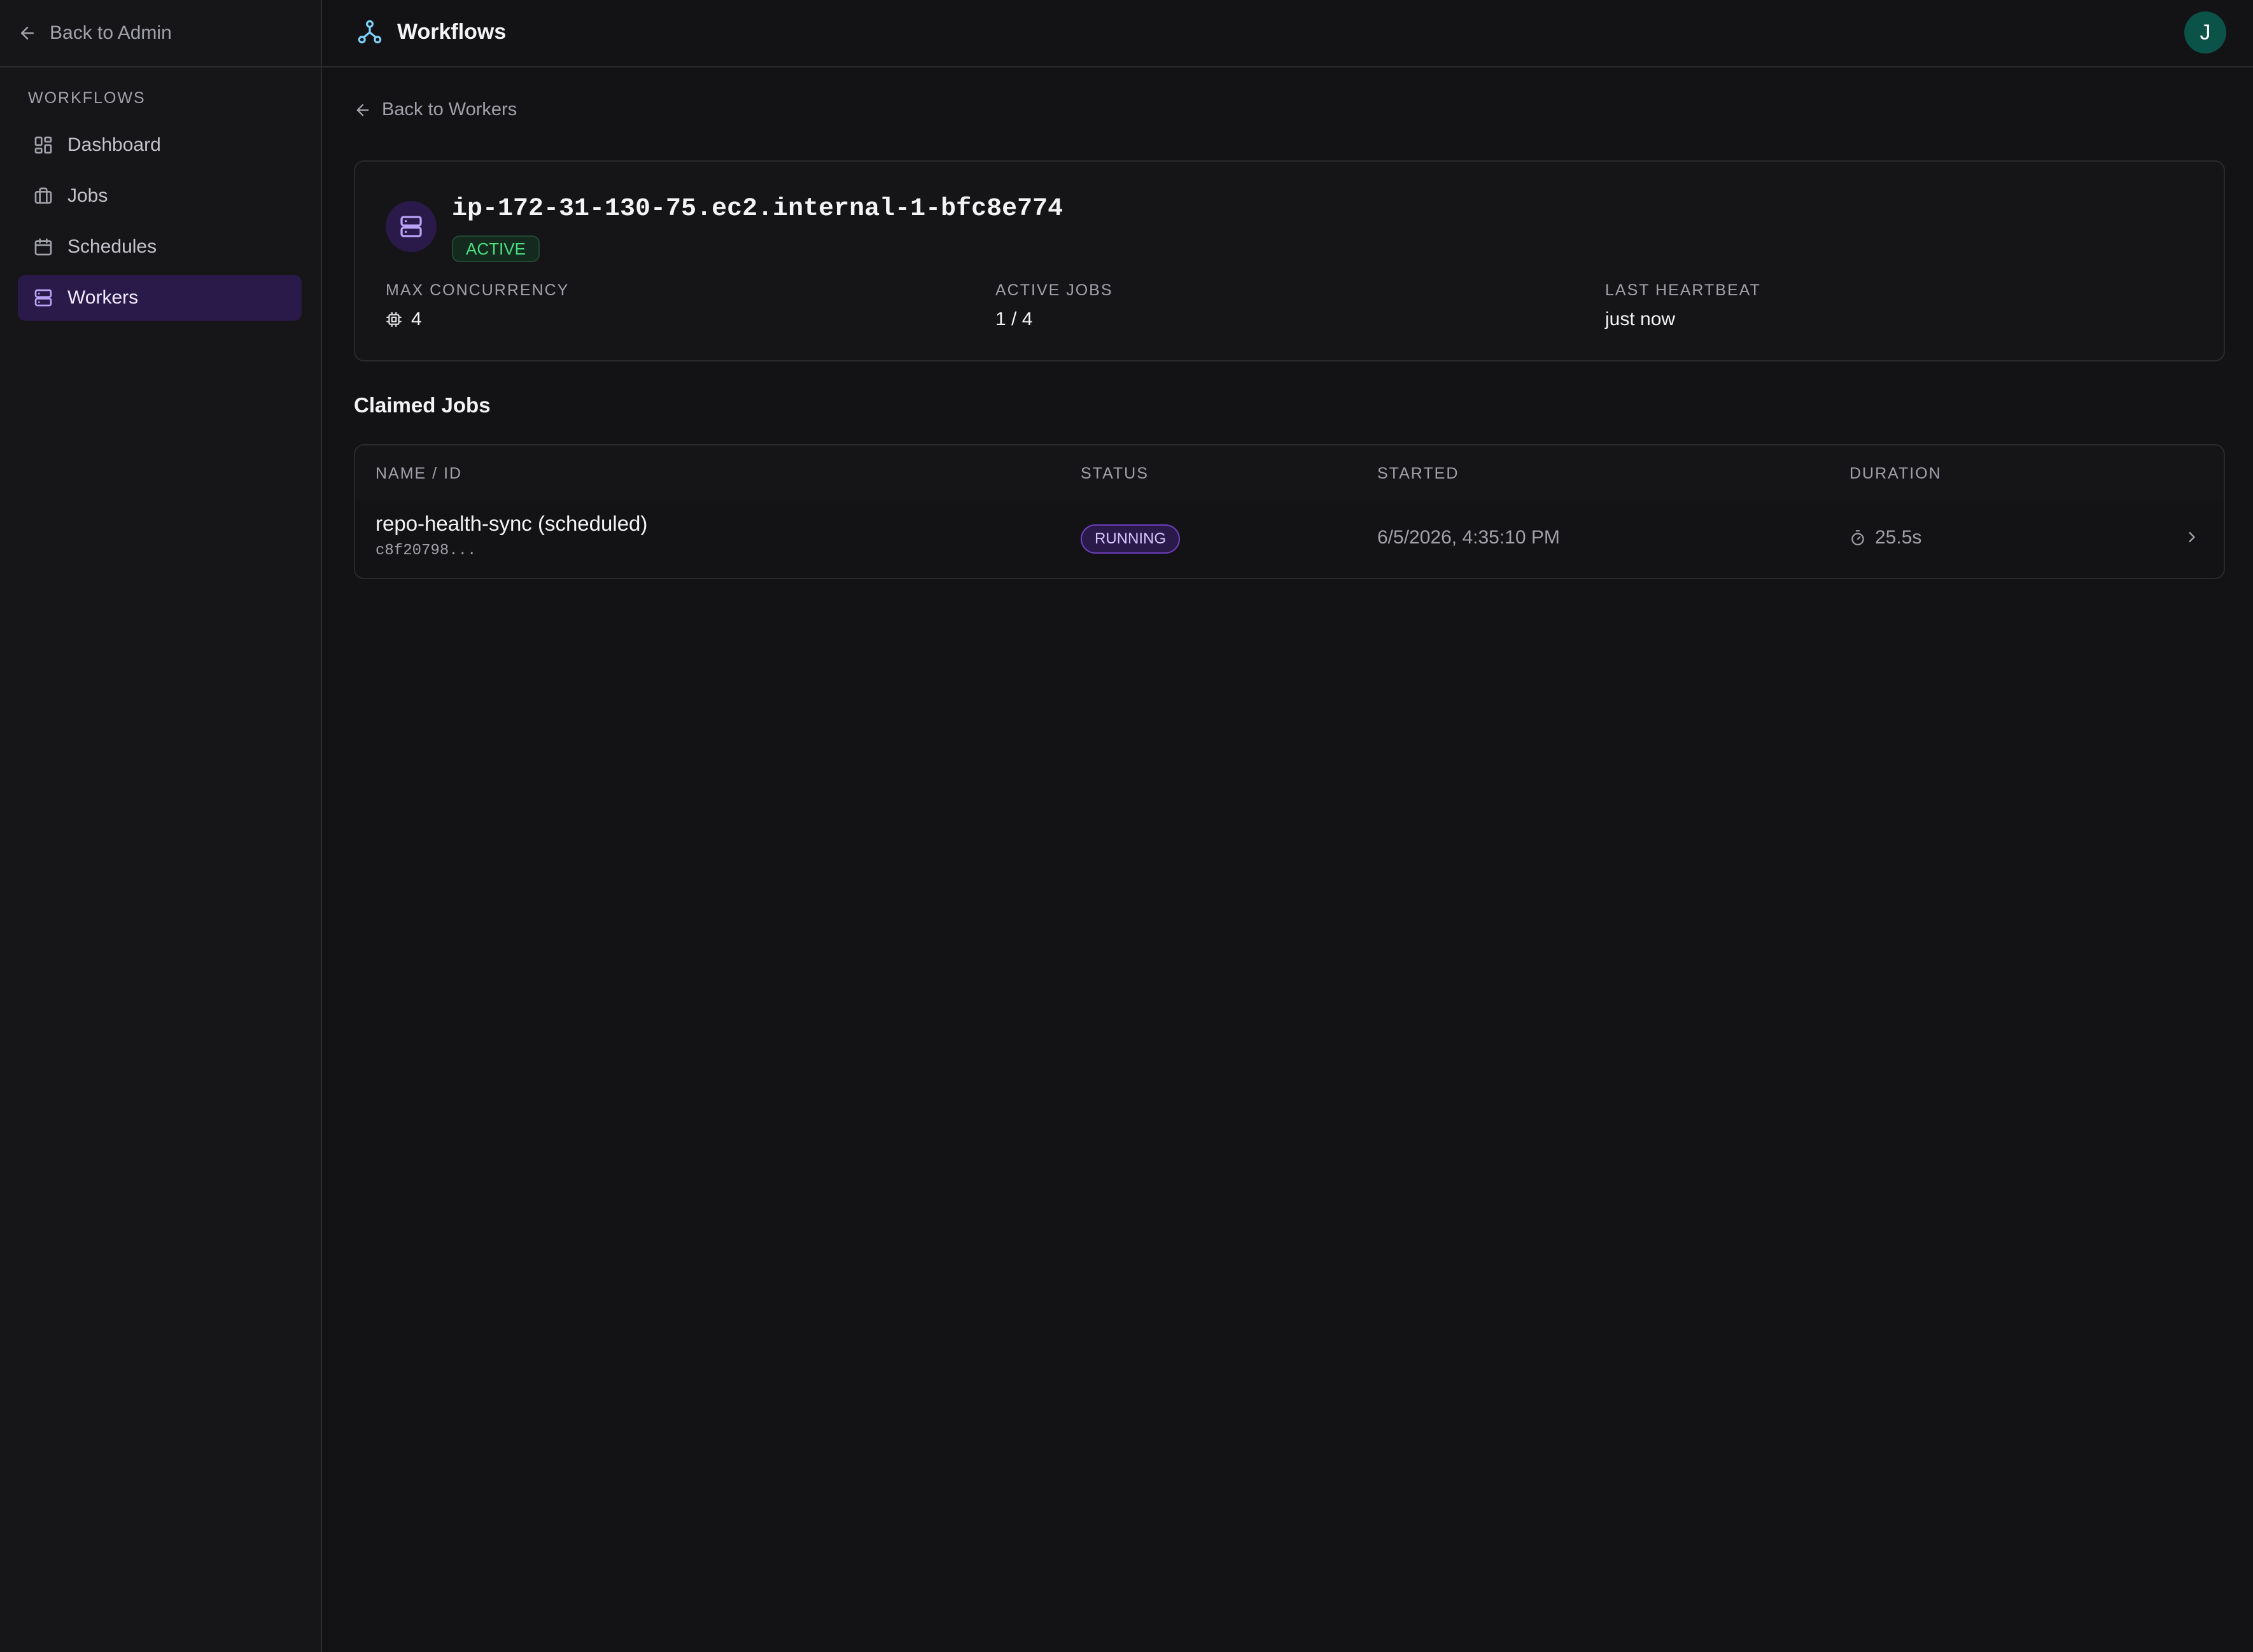 The width and height of the screenshot is (2253, 1652). What do you see at coordinates (112, 246) in the screenshot?
I see `sidebar-item-label: Schedules` at bounding box center [112, 246].